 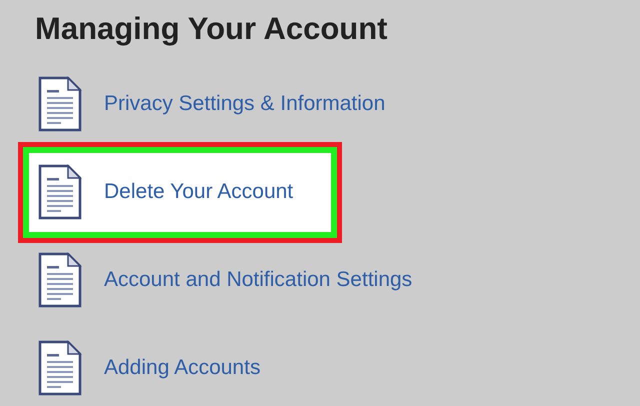 I want to click on section-heading: Managing Your Account, so click(x=211, y=29).